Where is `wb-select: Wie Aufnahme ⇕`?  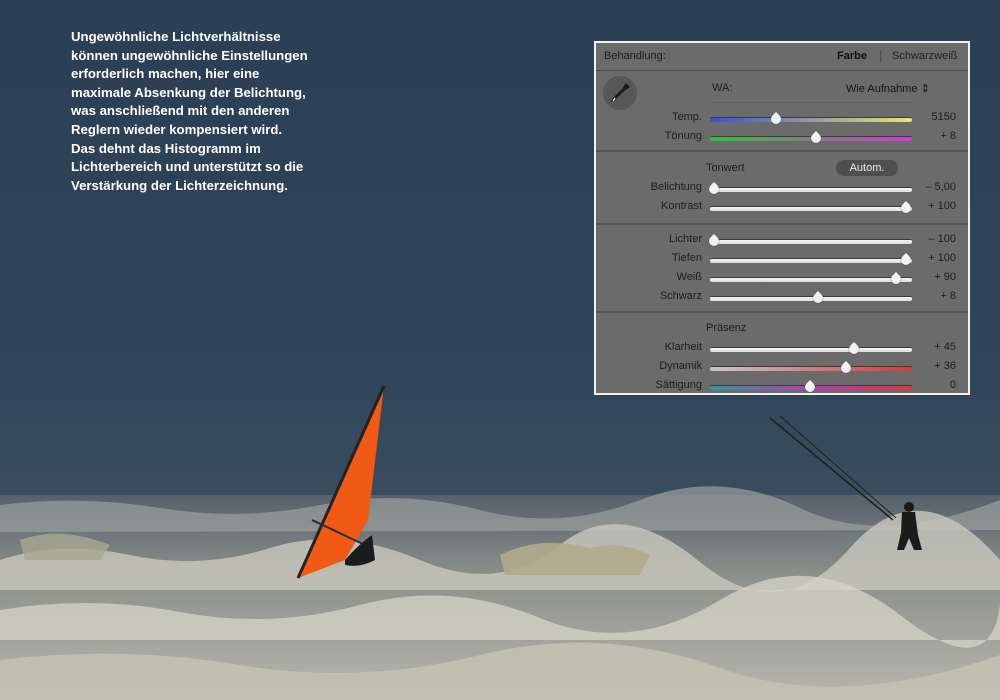
wb-select: Wie Aufnahme ⇕ is located at coordinates (888, 88).